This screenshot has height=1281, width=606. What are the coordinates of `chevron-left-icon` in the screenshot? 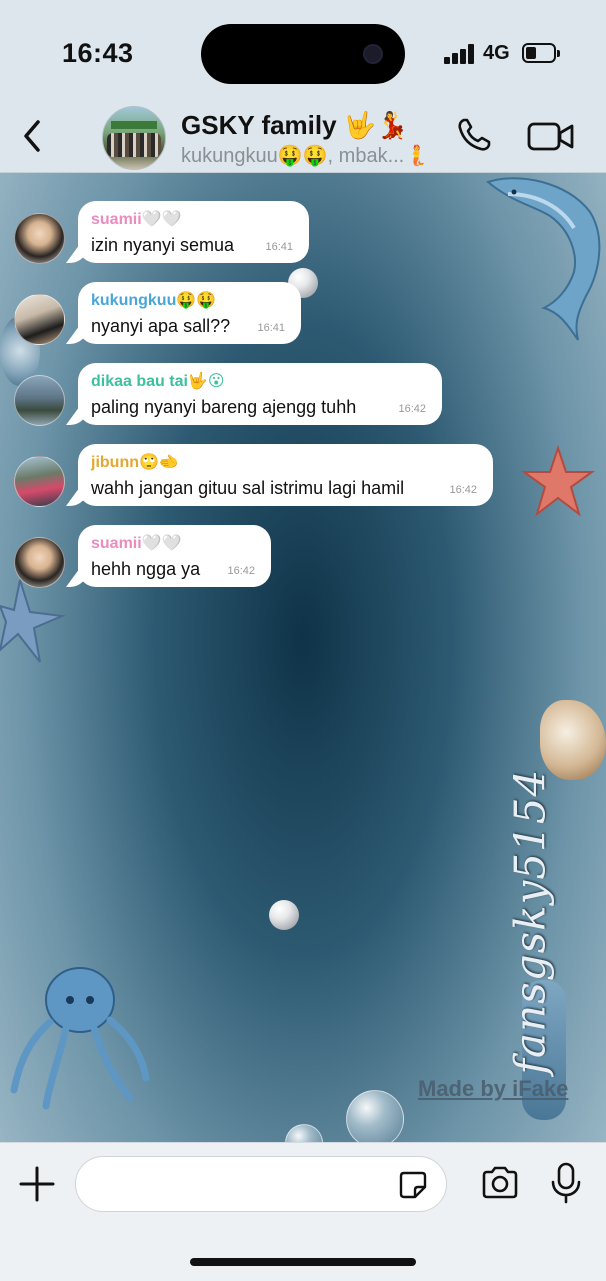 It's located at (34, 136).